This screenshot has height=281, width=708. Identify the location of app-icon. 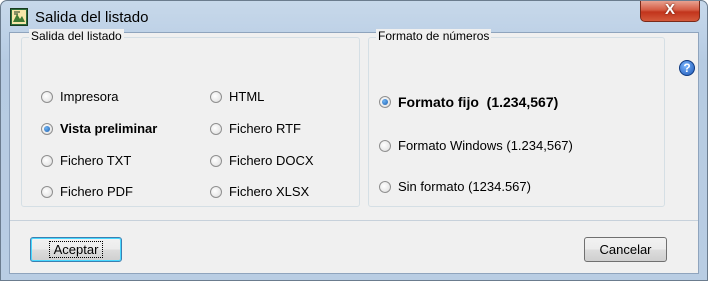
(19, 17).